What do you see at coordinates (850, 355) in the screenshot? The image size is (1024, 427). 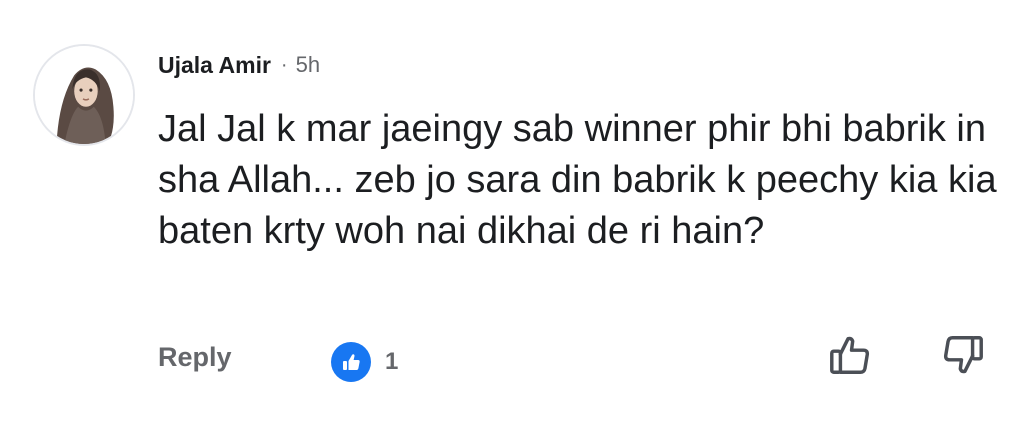 I see `thumbs-up-icon` at bounding box center [850, 355].